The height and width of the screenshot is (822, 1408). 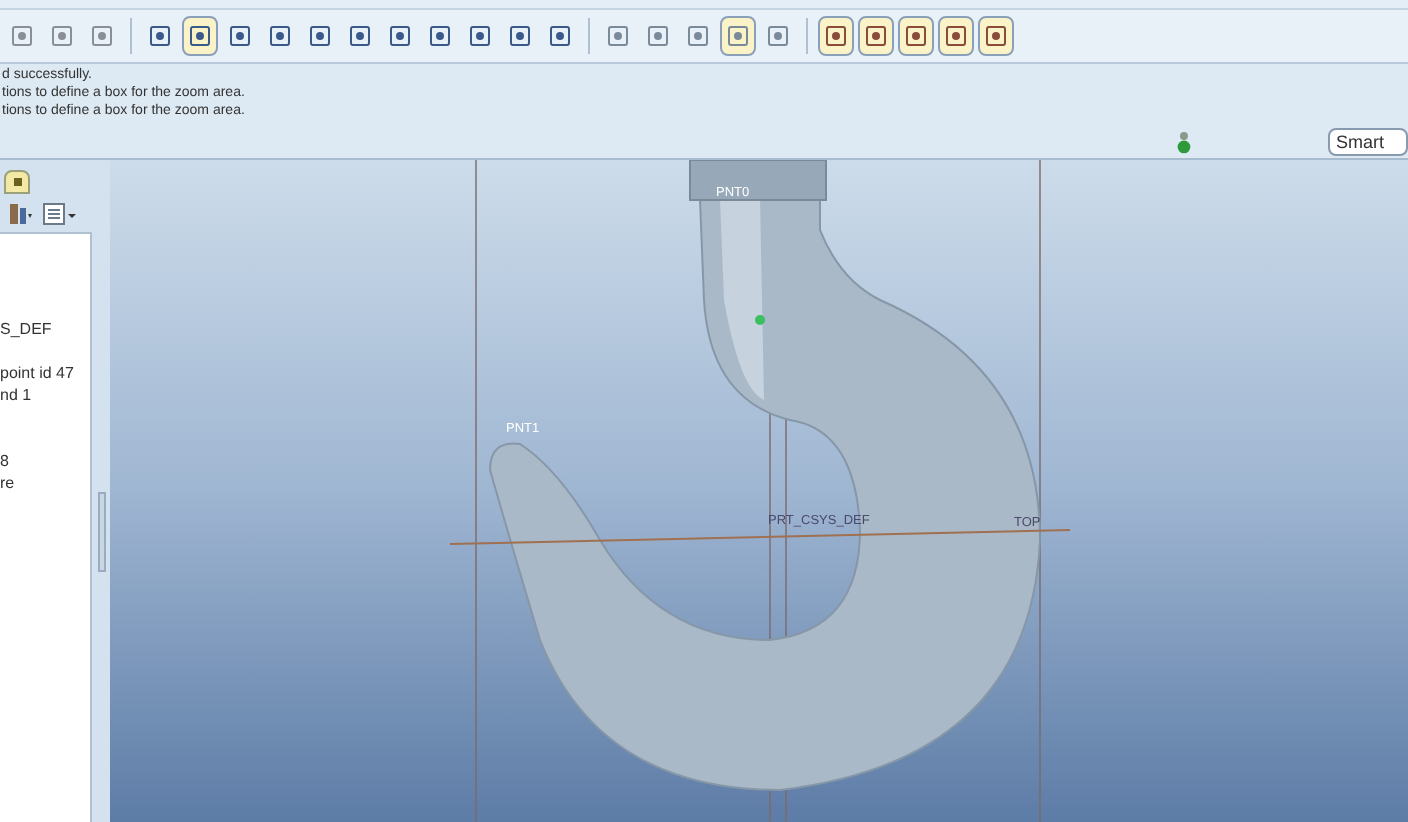 I want to click on tree-item: S_DEF, so click(x=26, y=329).